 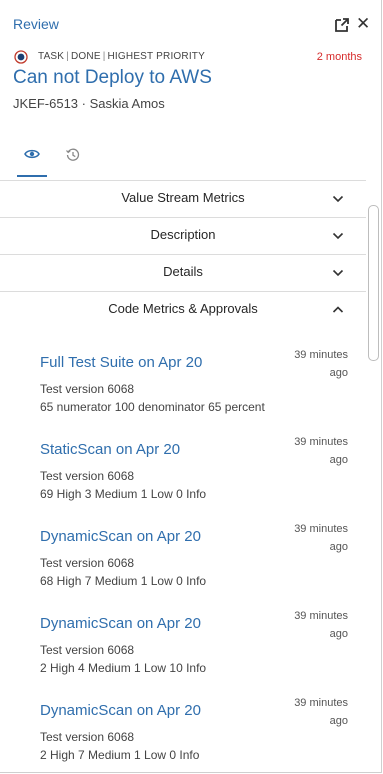 I want to click on popout-icon, so click(x=342, y=25).